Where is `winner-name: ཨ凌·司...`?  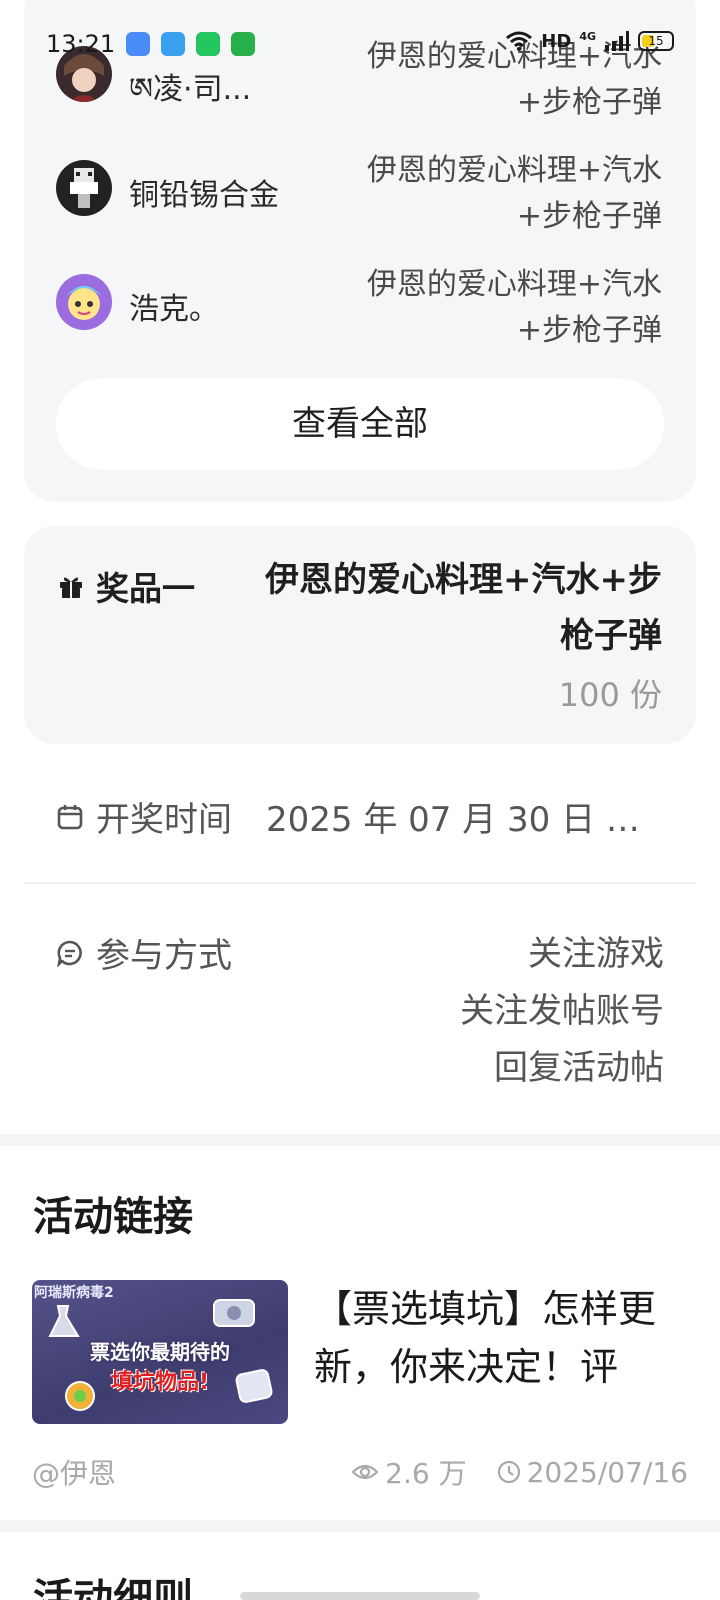
winner-name: ཨ凌·司... is located at coordinates (190, 89).